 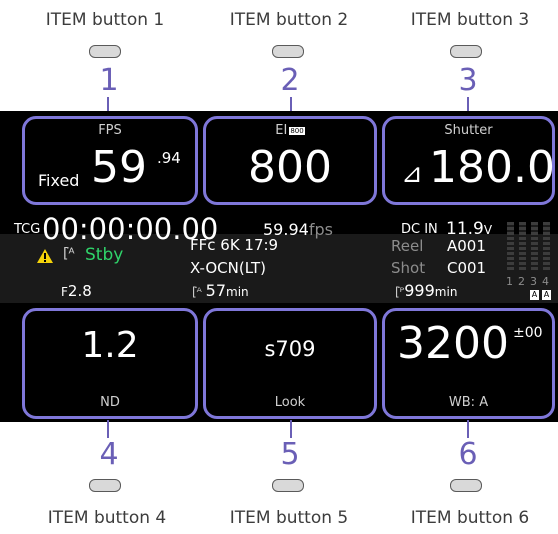 I want to click on ei-value: 800, so click(x=290, y=167).